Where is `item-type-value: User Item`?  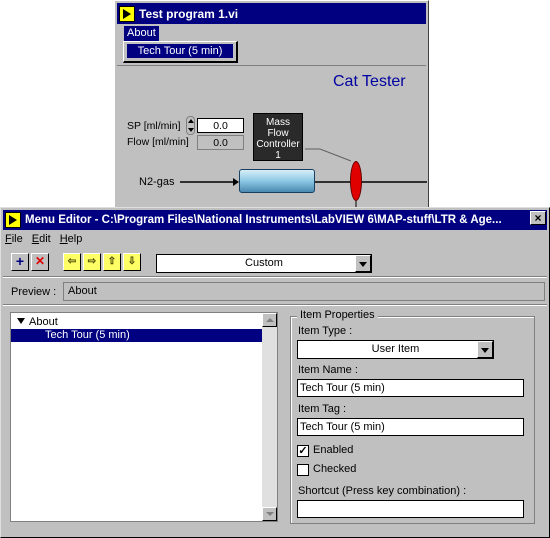
item-type-value: User Item is located at coordinates (395, 349).